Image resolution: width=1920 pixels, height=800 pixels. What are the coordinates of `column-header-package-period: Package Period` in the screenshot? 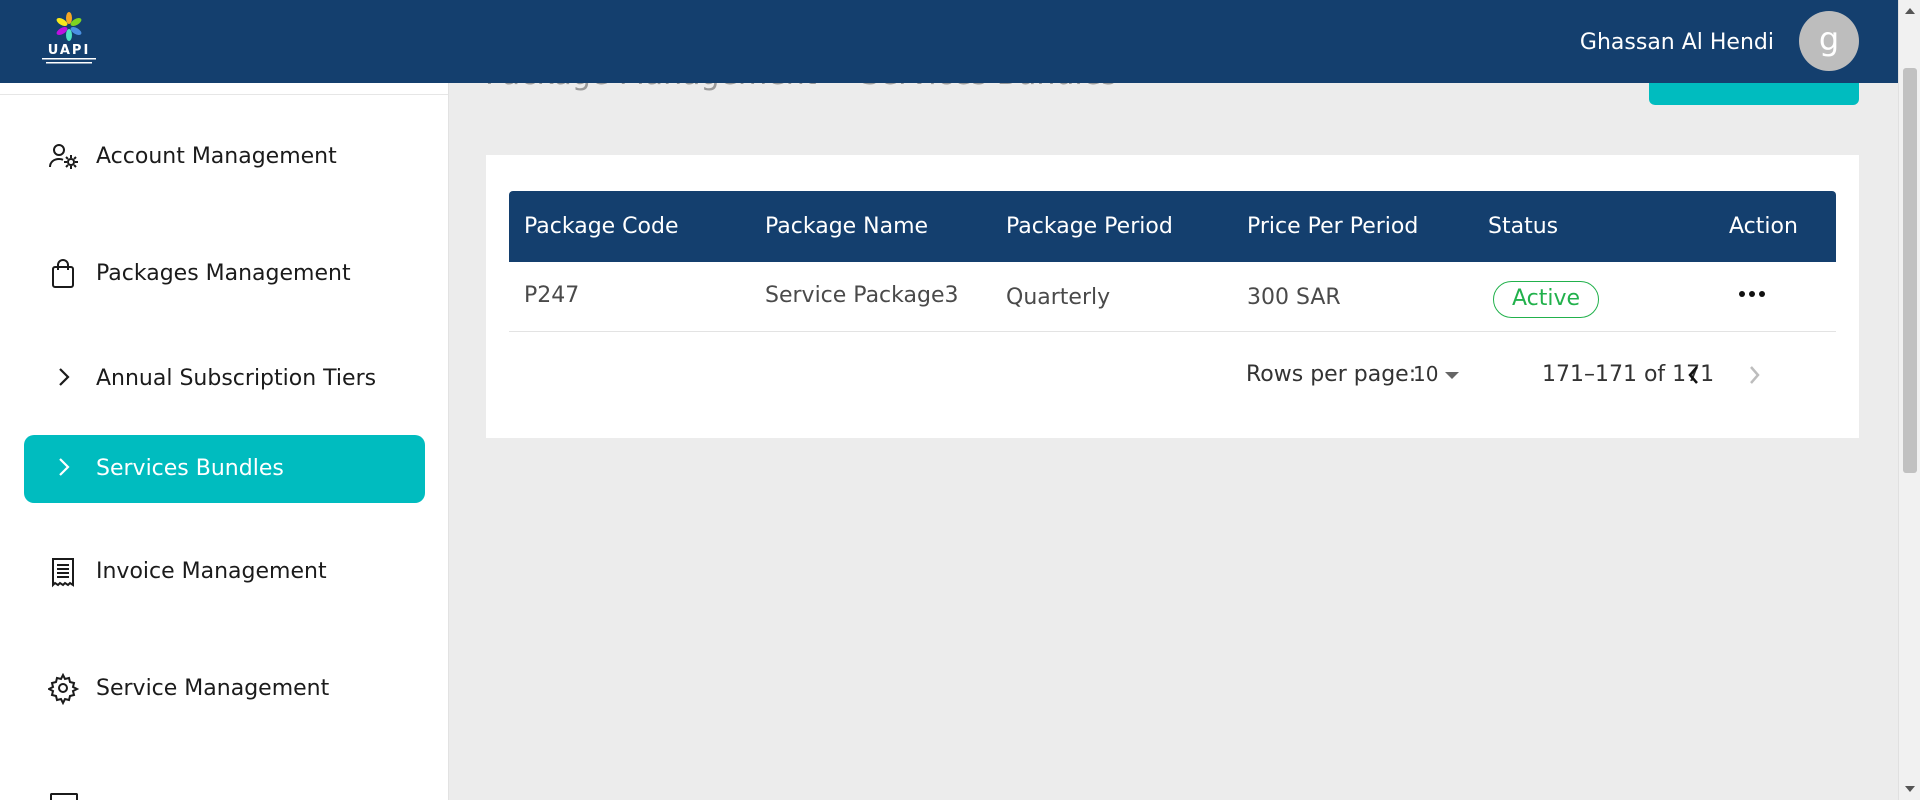 It's located at (1089, 227).